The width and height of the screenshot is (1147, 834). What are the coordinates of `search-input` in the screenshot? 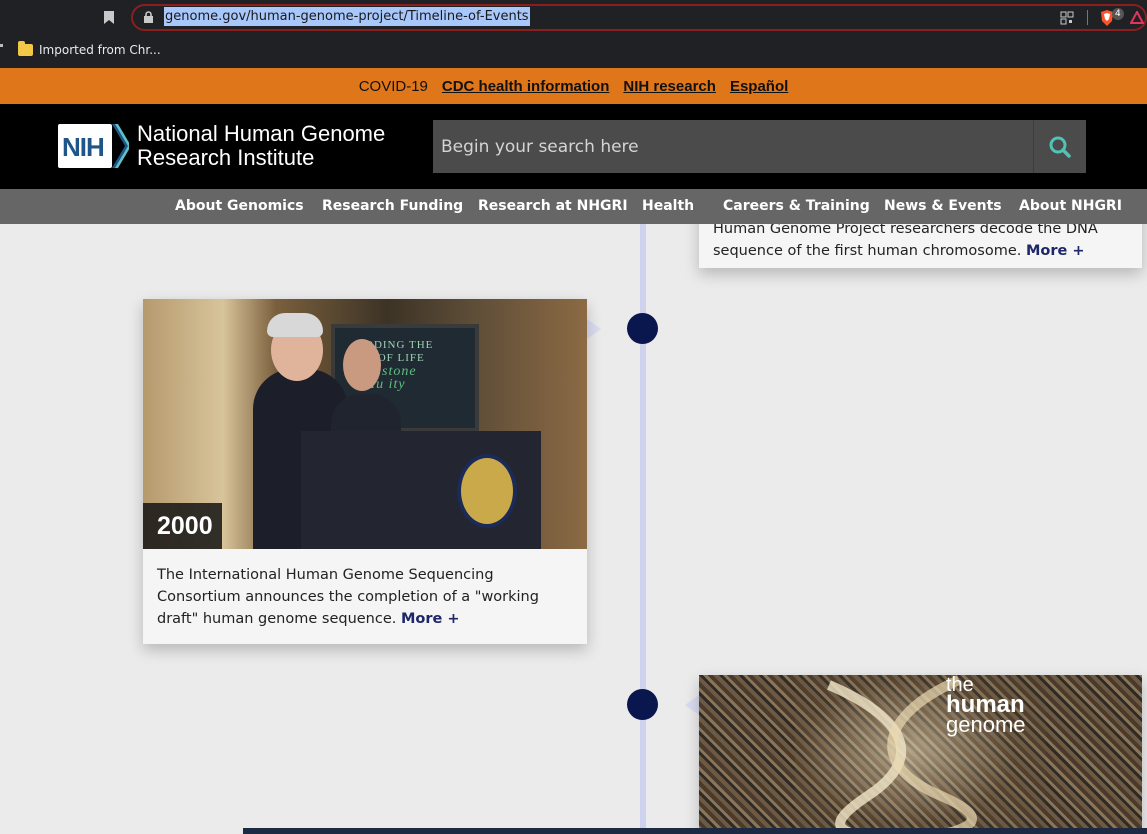 It's located at (733, 146).